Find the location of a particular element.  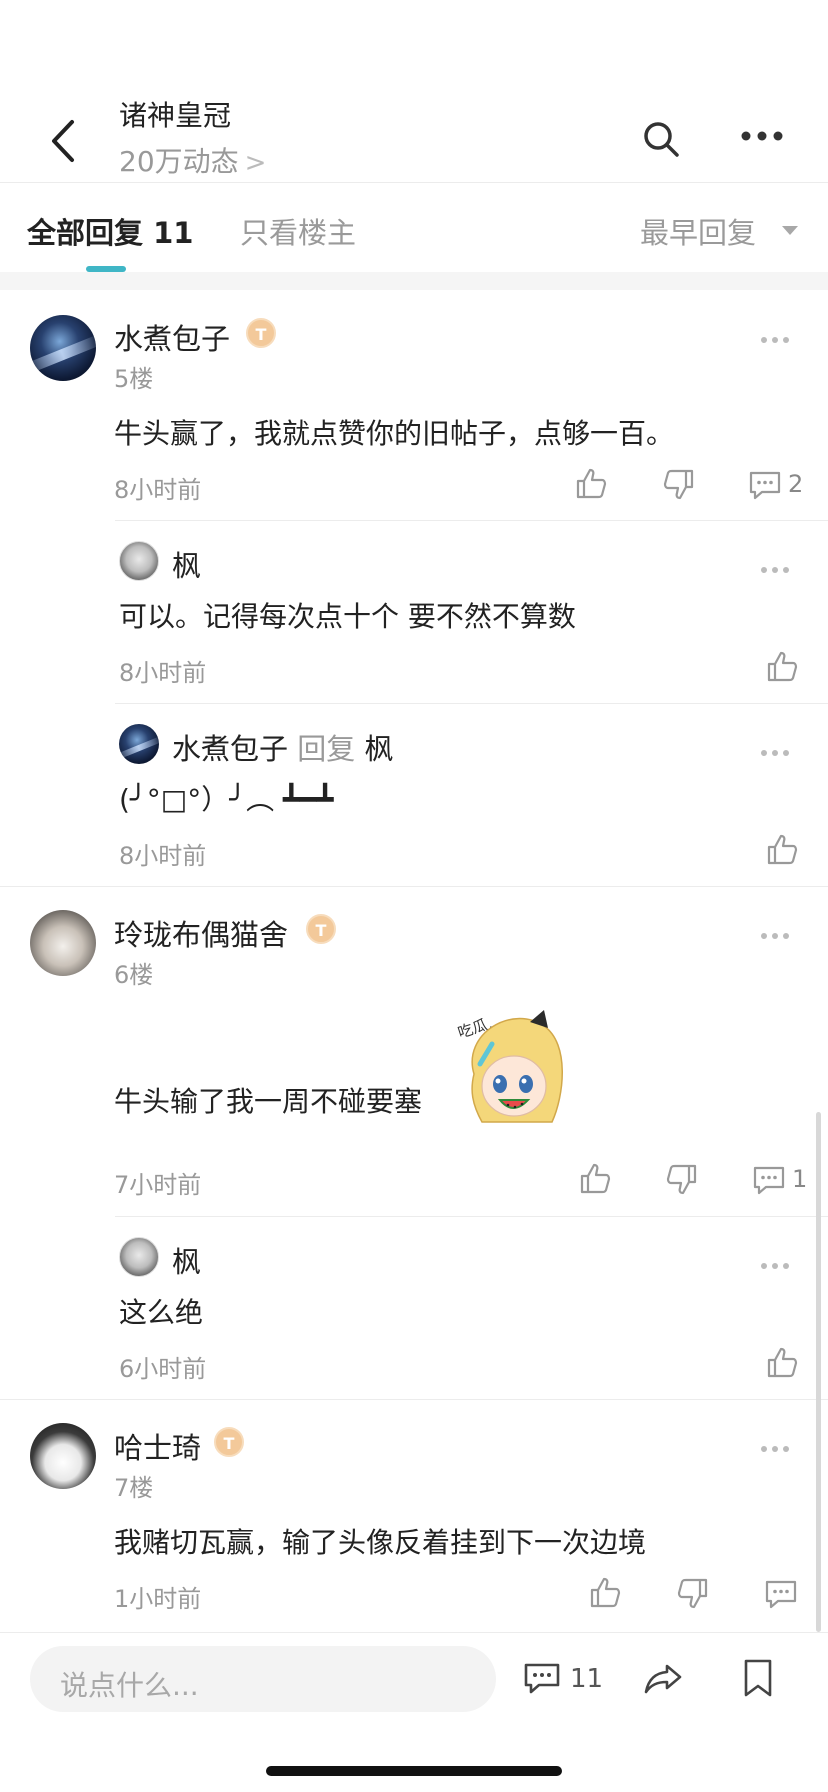

bottom-bar-divider is located at coordinates (414, 1632).